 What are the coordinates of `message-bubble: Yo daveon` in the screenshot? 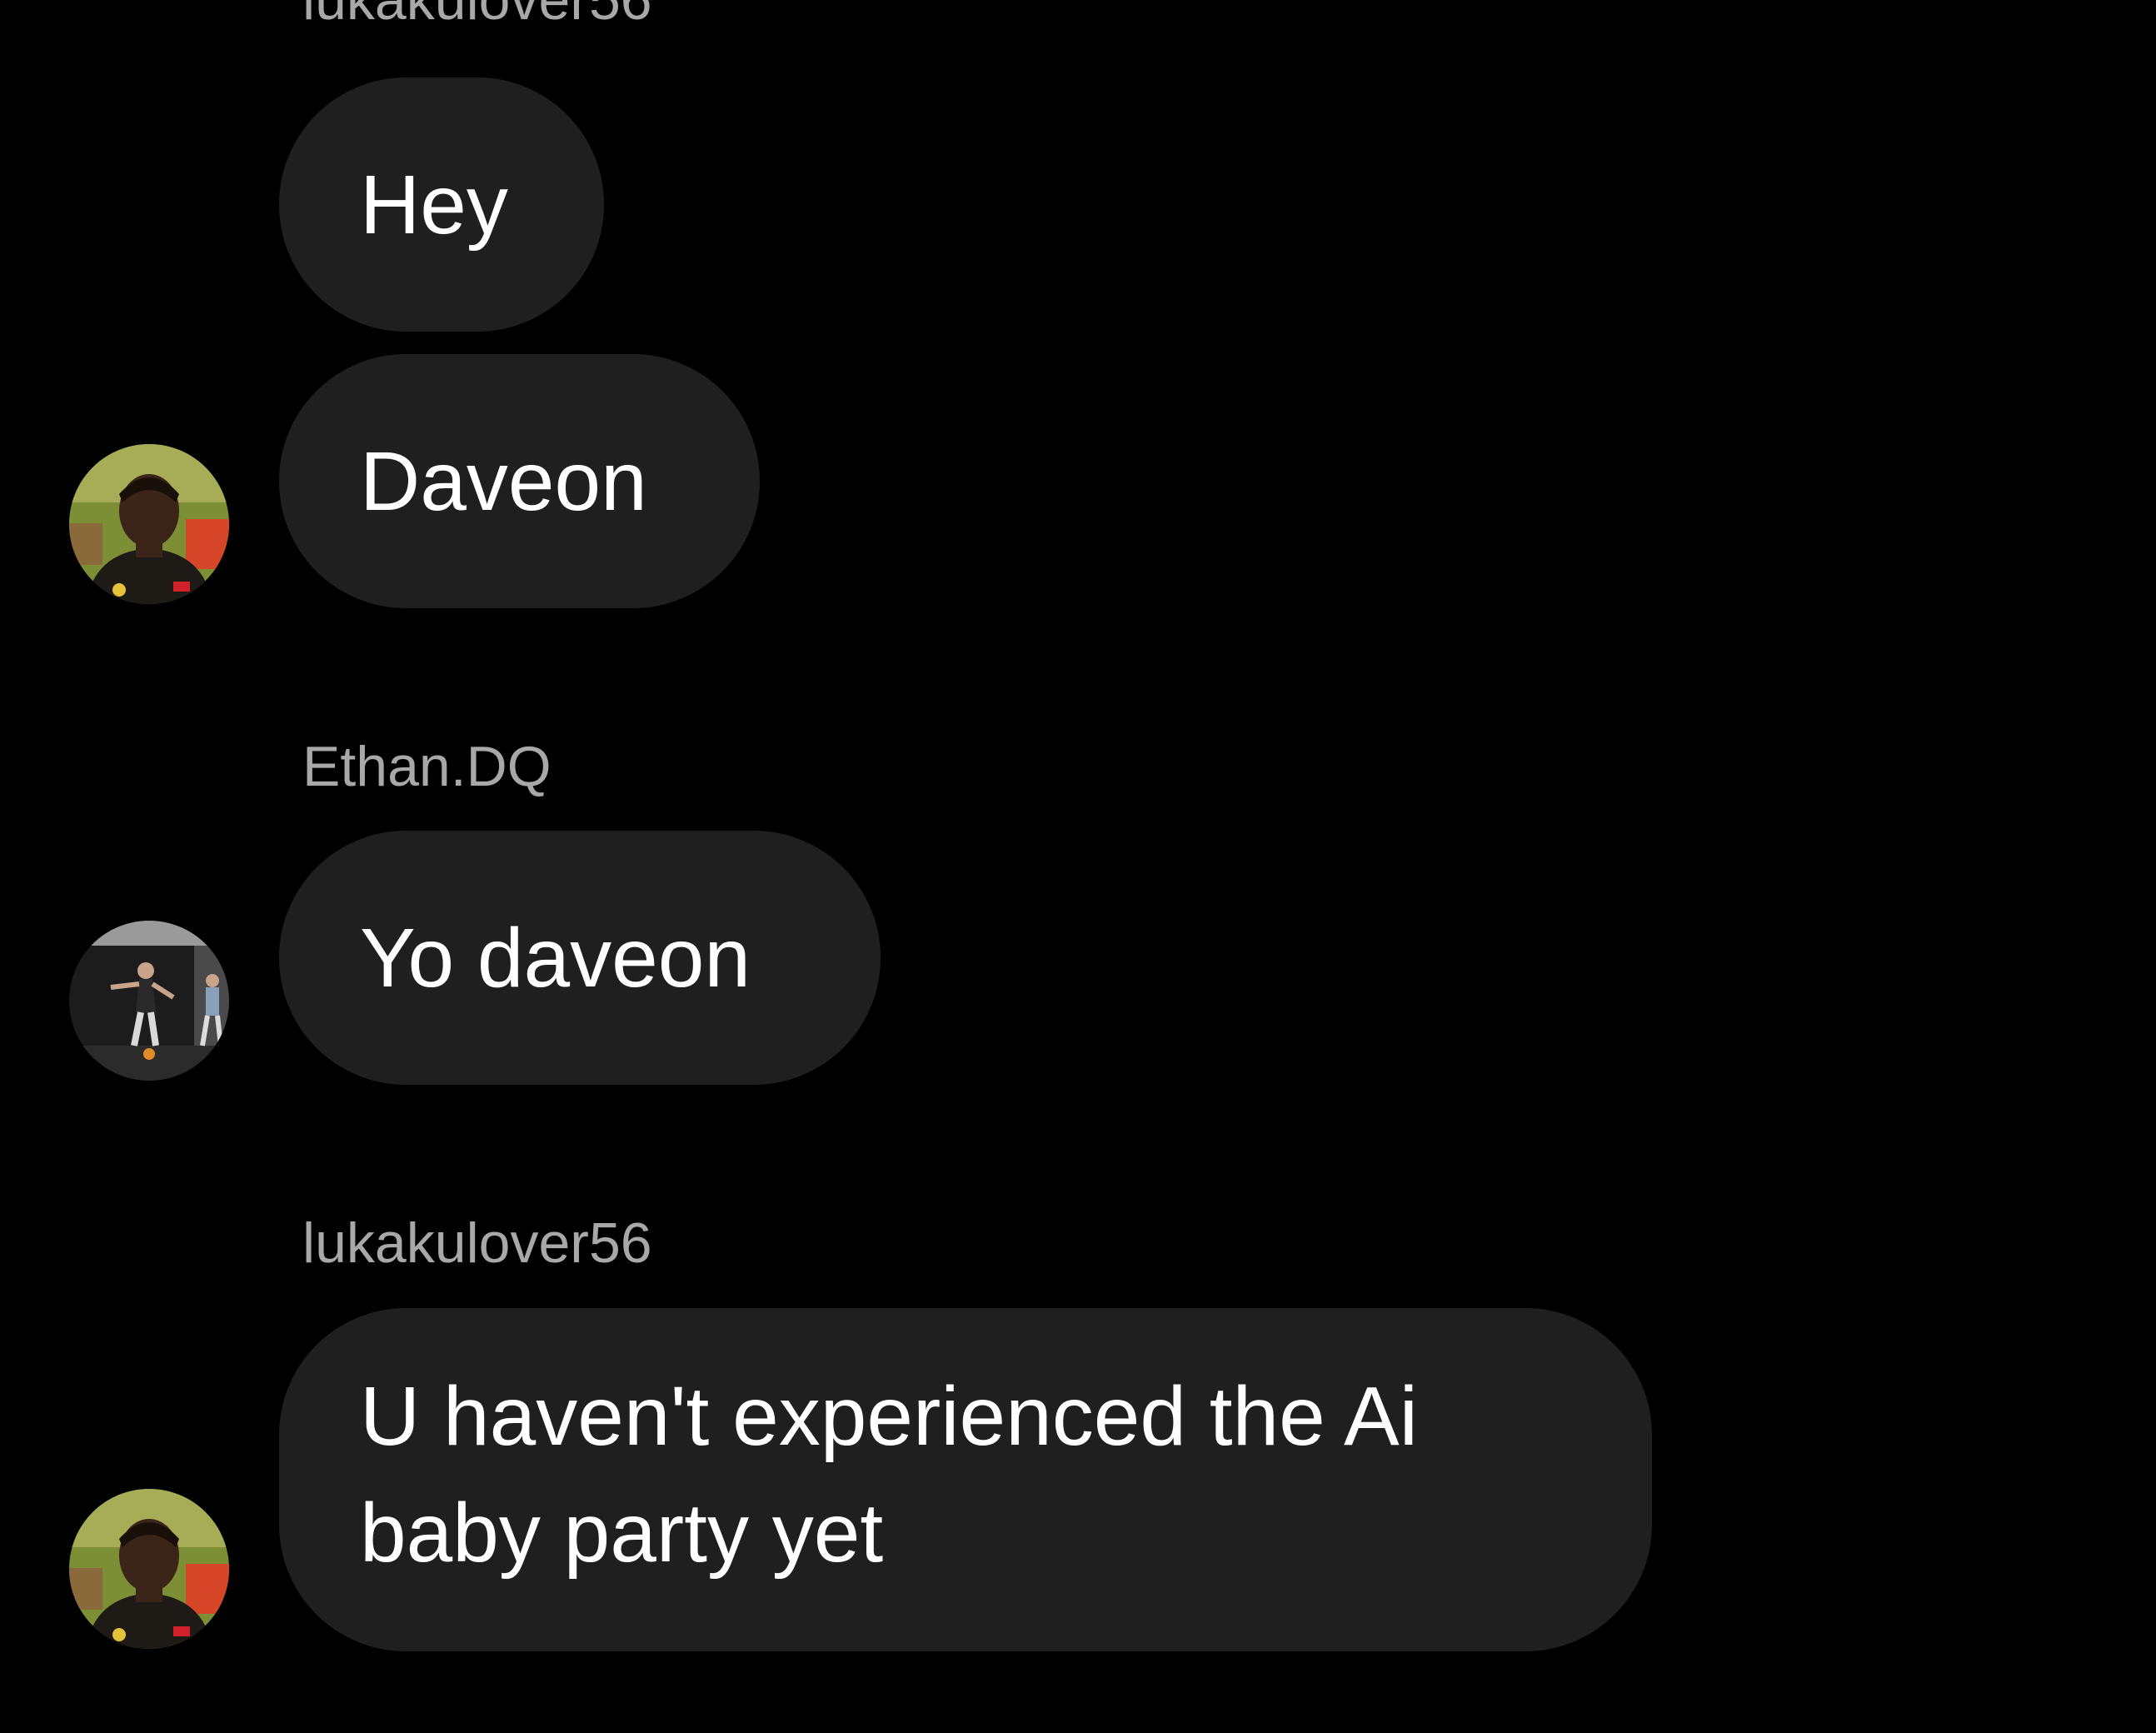 It's located at (580, 958).